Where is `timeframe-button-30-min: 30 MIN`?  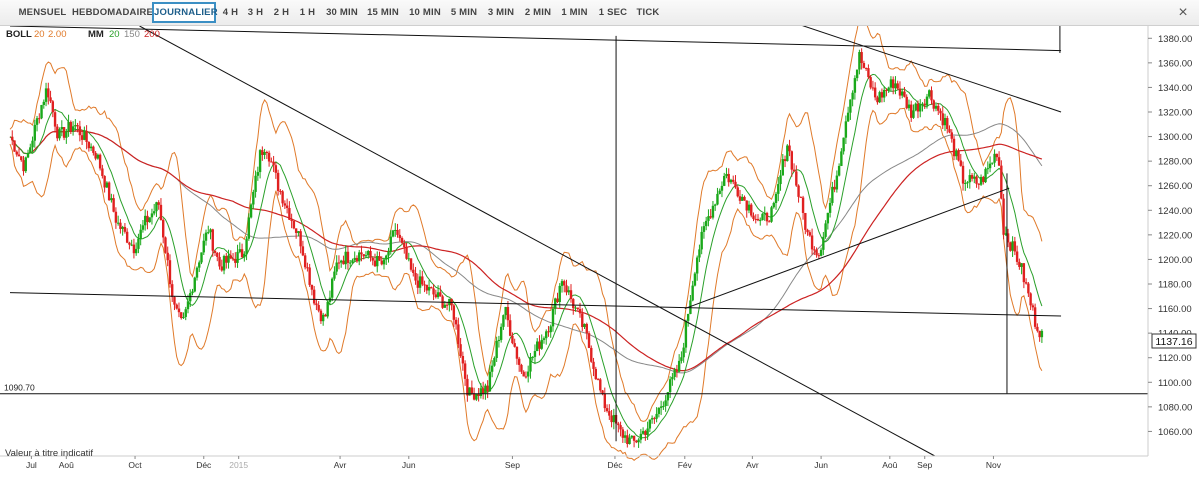 timeframe-button-30-min: 30 MIN is located at coordinates (342, 12).